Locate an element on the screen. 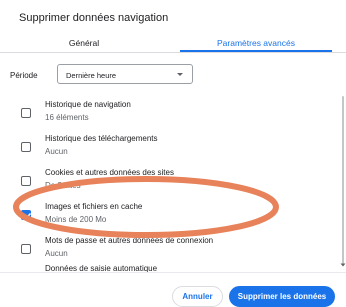 This screenshot has width=346, height=307. item-subtitle: Moins de 200 Mo is located at coordinates (76, 219).